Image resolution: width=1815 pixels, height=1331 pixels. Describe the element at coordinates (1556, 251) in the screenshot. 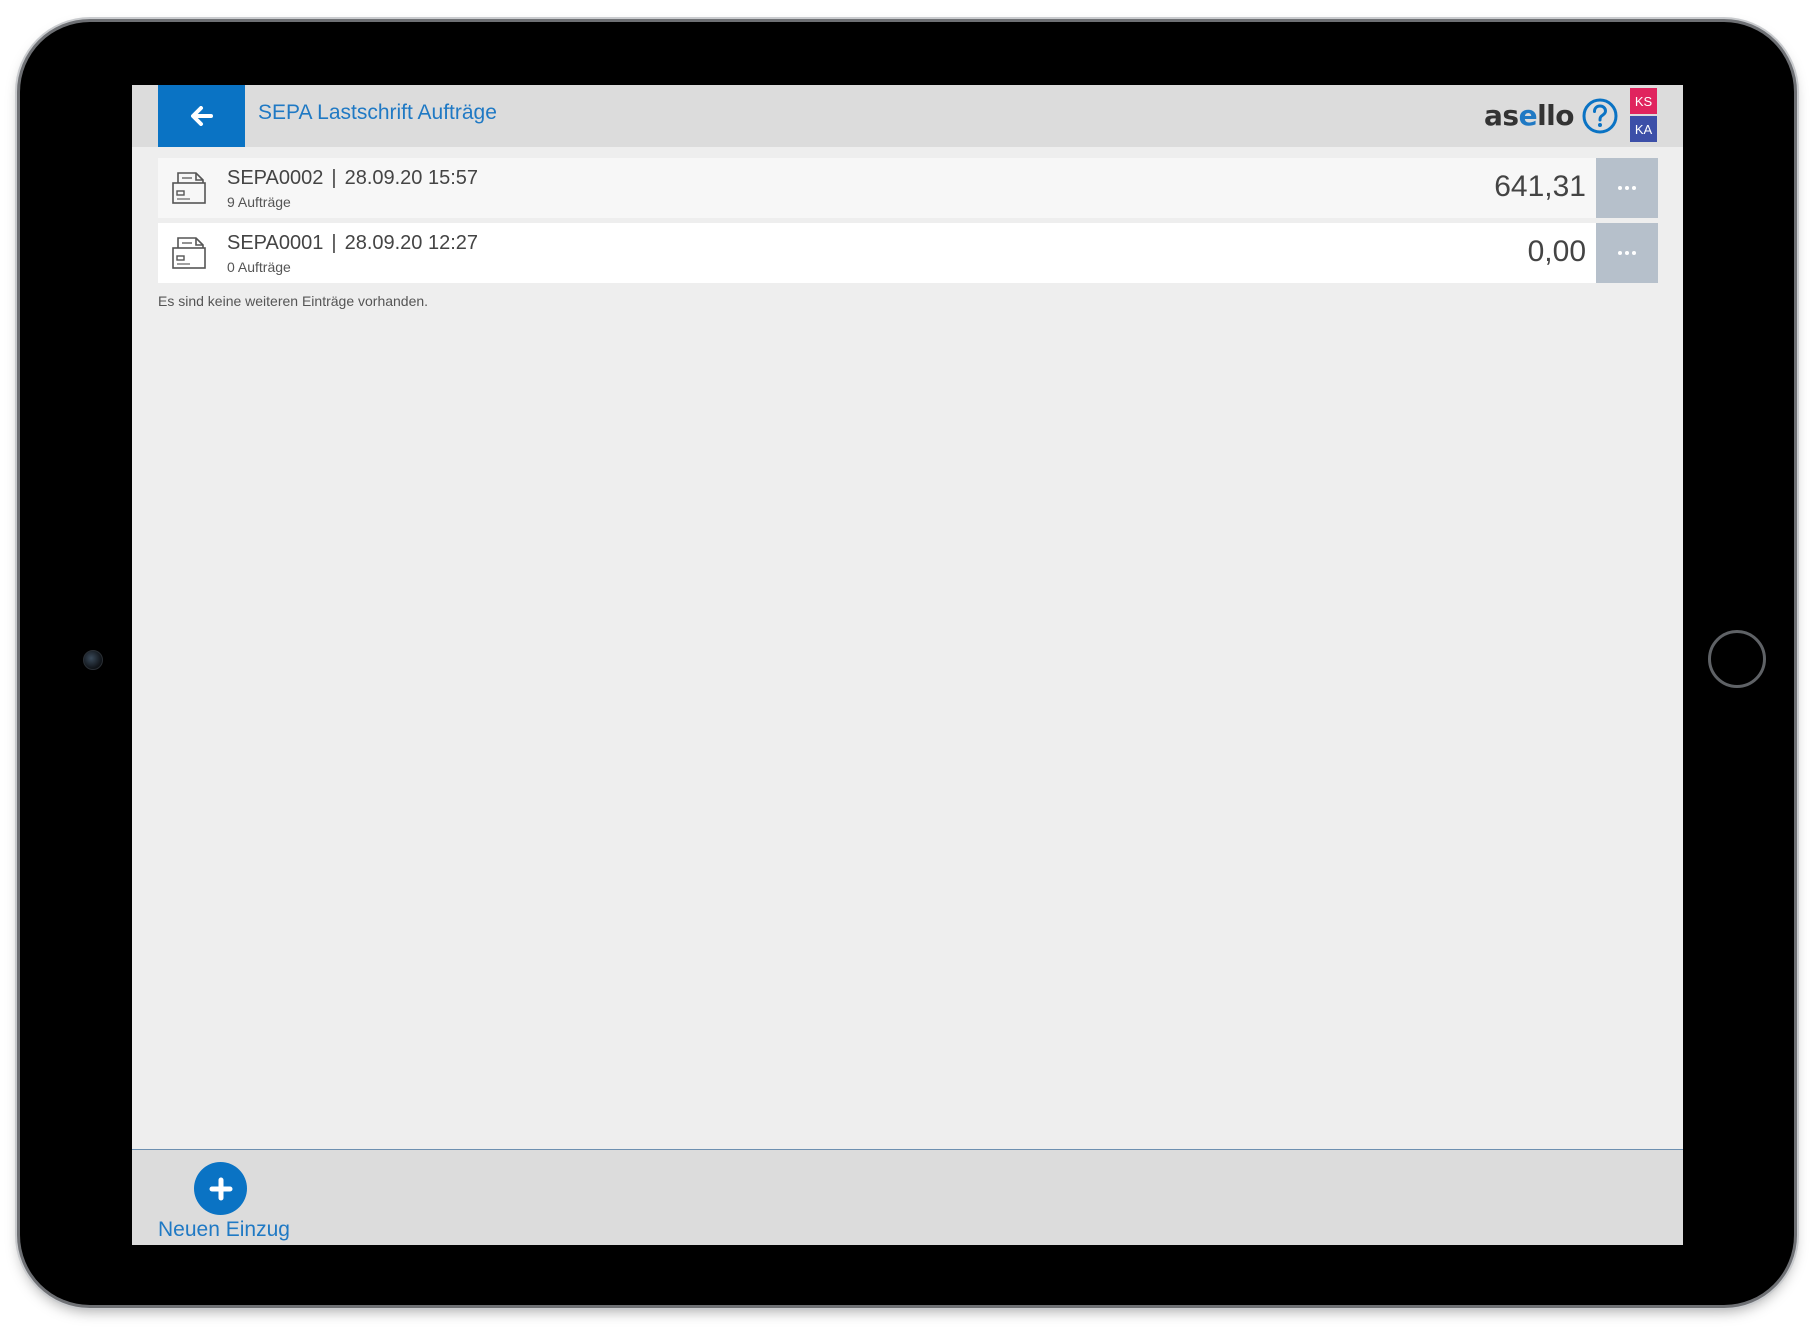

I see `list-item-amount: 0,00` at that location.